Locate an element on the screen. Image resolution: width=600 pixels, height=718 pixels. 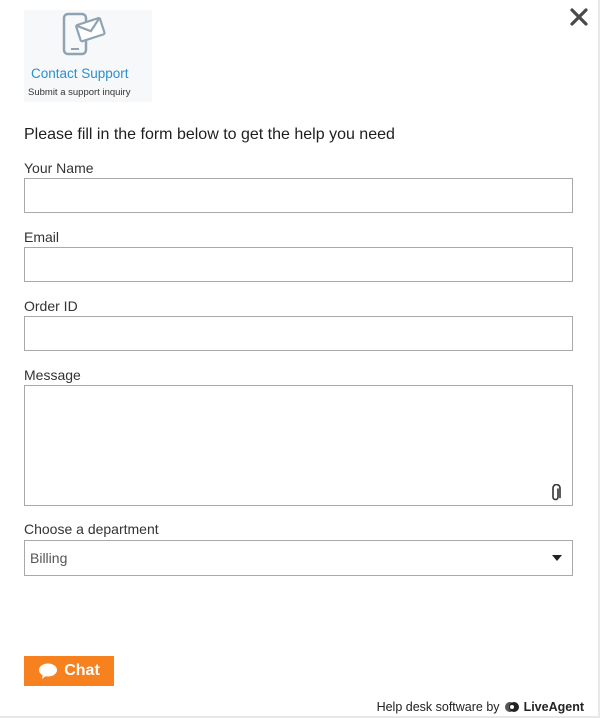
department-select: Billing is located at coordinates (298, 558).